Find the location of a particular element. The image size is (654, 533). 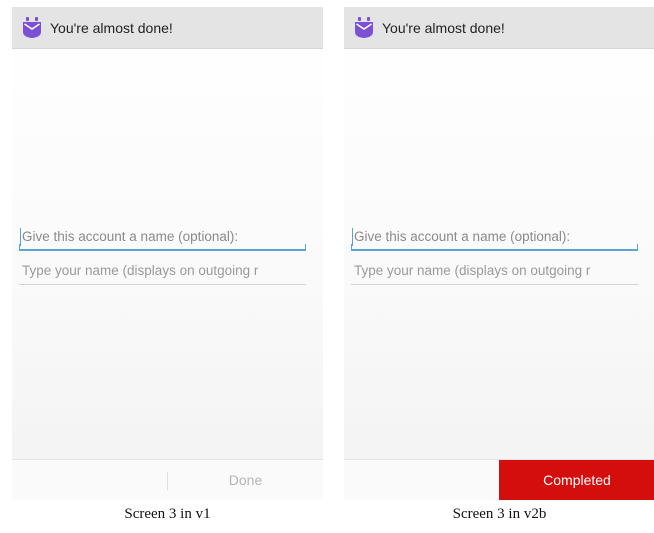

bottom-action-bar: Done is located at coordinates (167, 479).